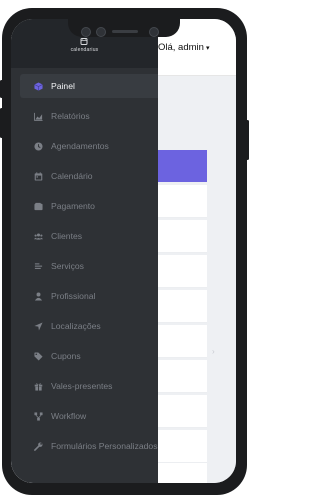 Image resolution: width=320 pixels, height=500 pixels. Describe the element at coordinates (38, 146) in the screenshot. I see `clock-icon` at that location.